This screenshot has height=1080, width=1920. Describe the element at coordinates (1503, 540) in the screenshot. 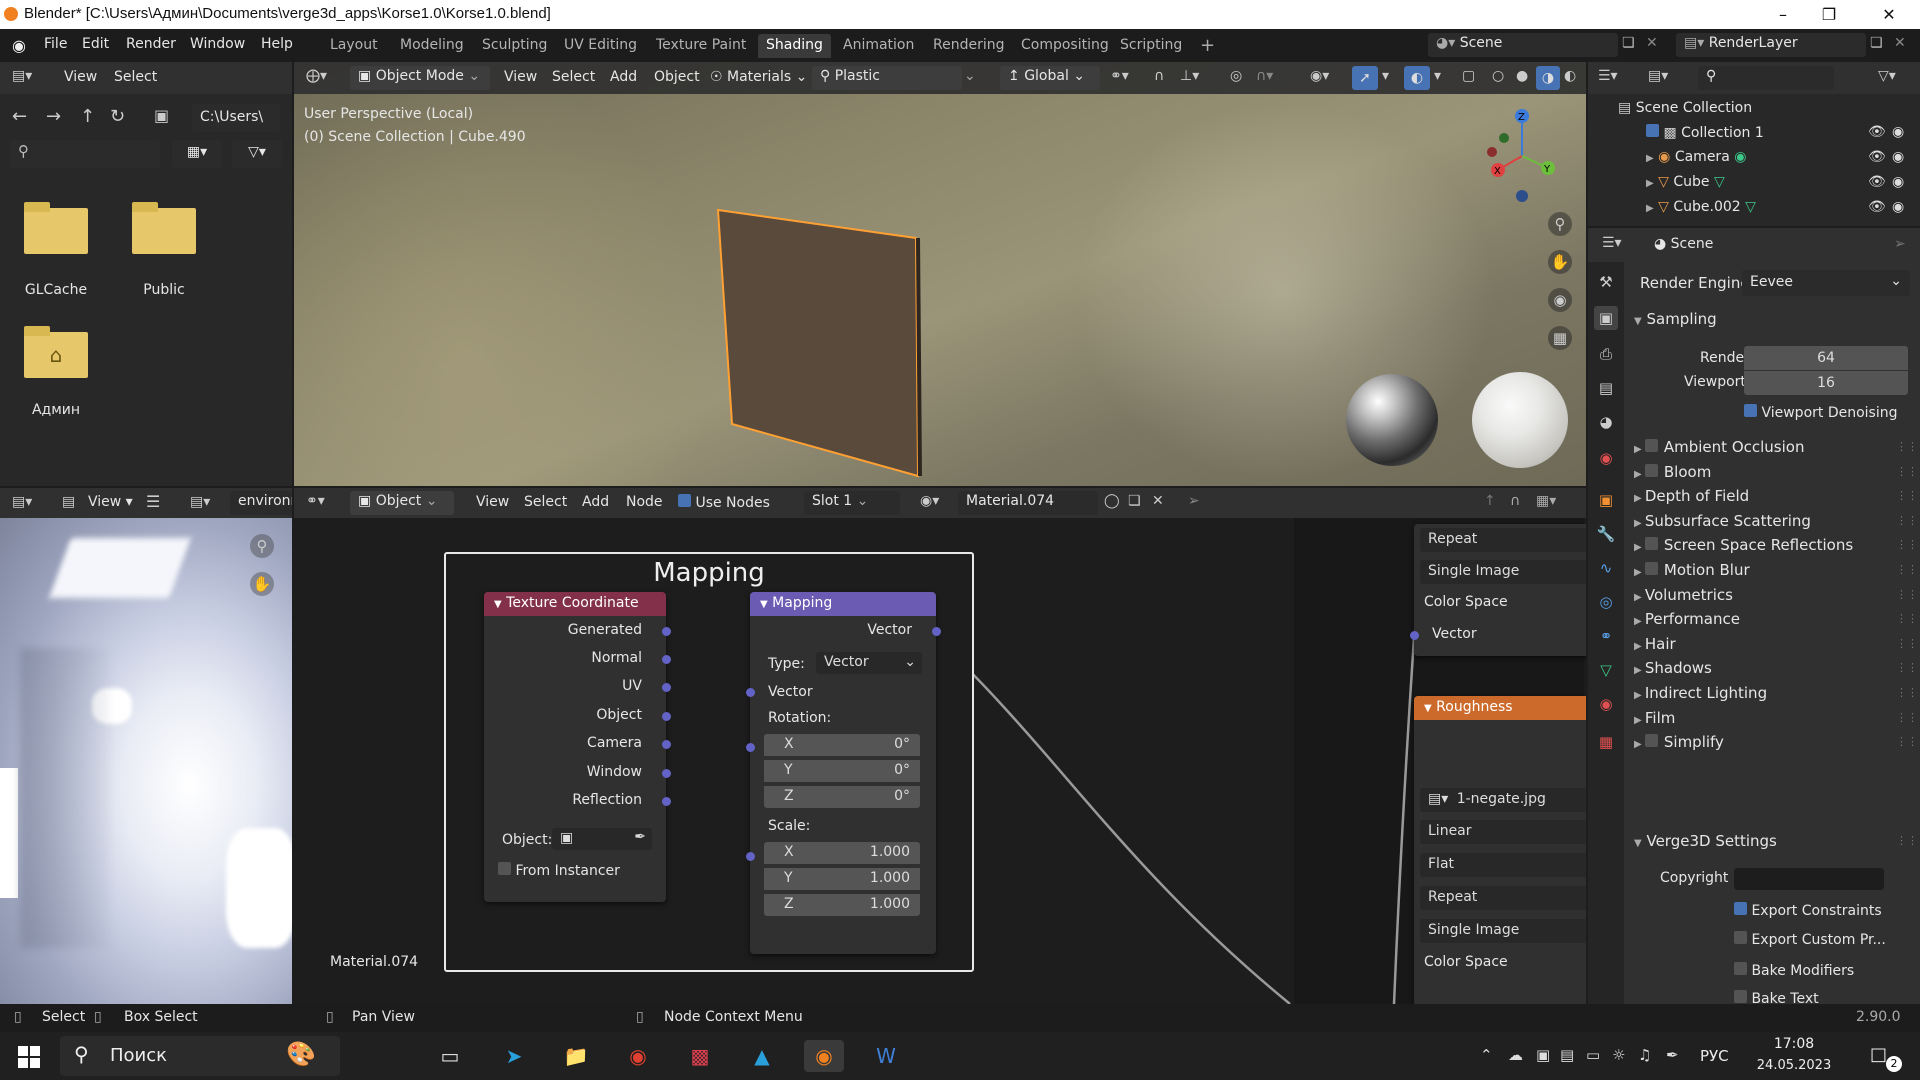

I see `extension-field: Repeat` at that location.